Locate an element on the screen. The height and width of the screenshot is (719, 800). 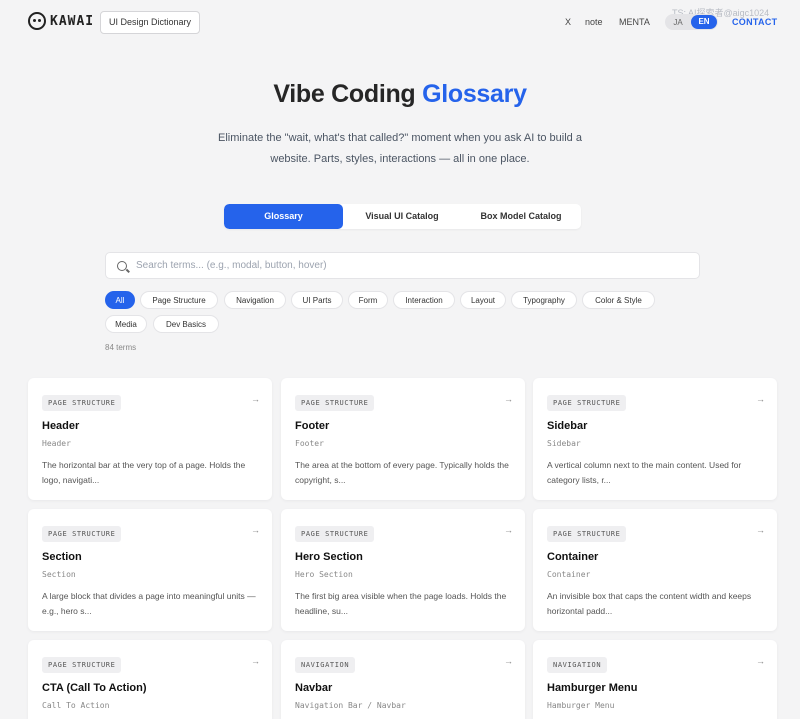
filter-typography: Typography is located at coordinates (544, 300).